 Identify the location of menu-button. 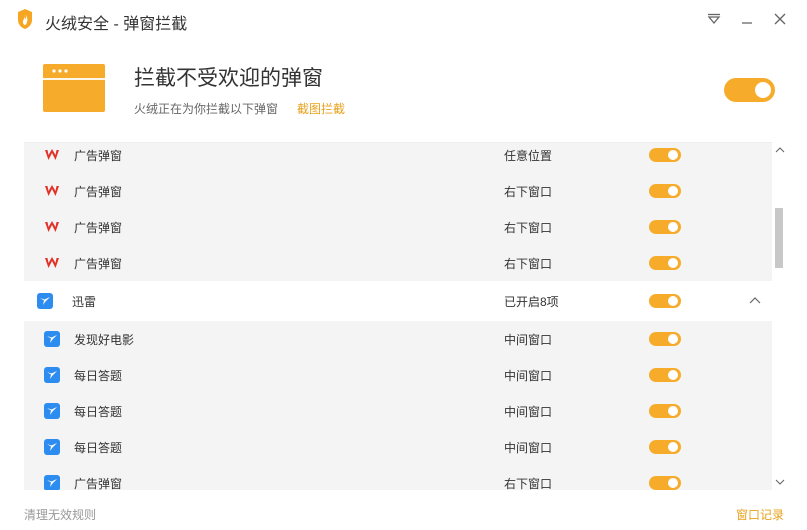
(714, 19).